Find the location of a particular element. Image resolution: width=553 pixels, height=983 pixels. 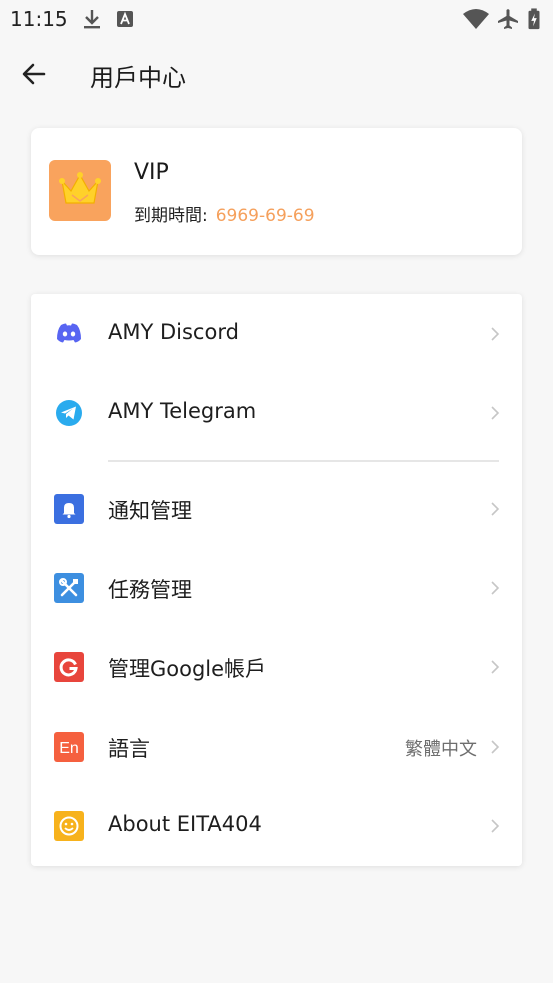

status-time: 11:15 is located at coordinates (39, 19).